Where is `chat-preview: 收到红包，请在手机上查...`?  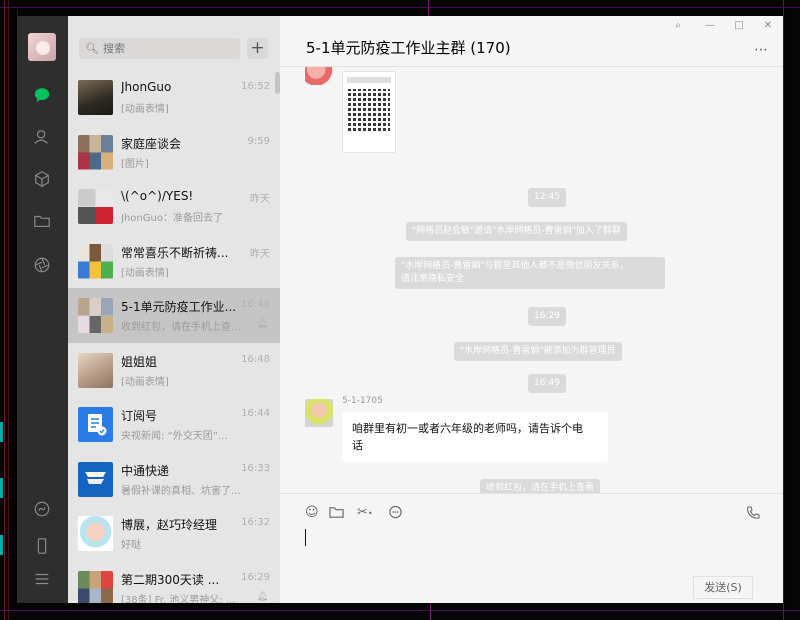
chat-preview: 收到红包，请在手机上查... is located at coordinates (181, 327).